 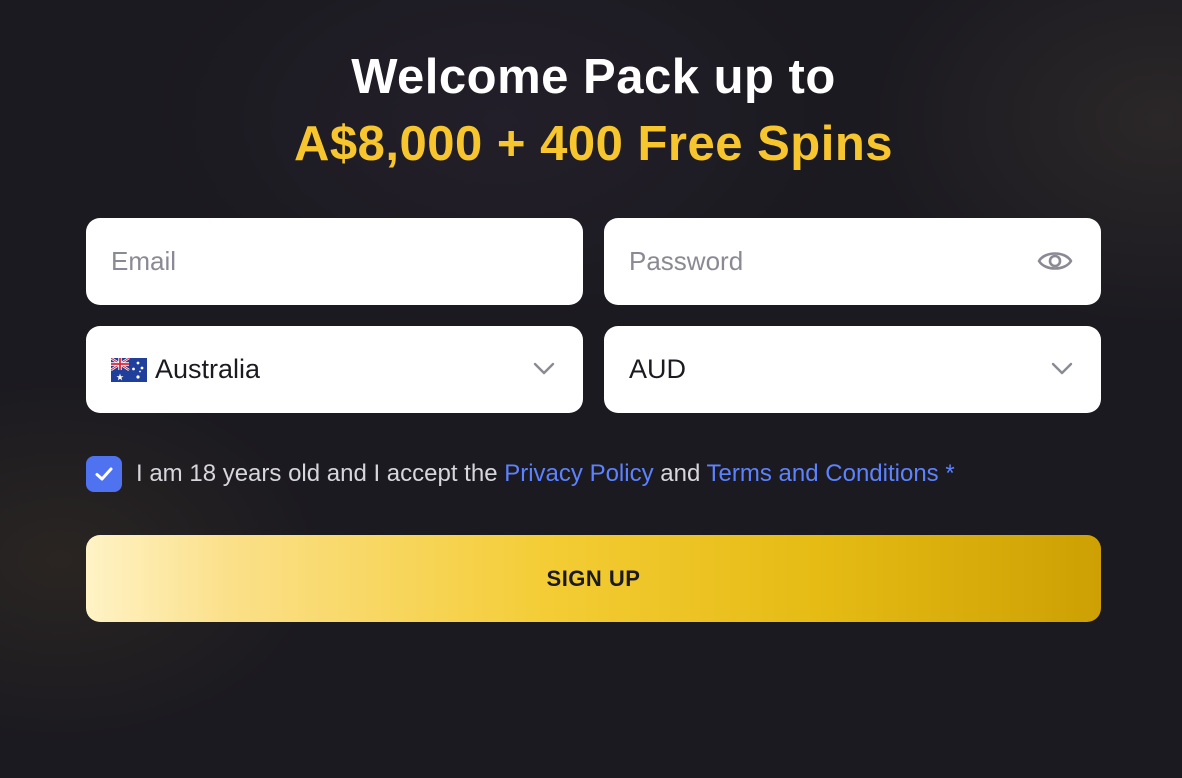 I want to click on email-input, so click(x=334, y=261).